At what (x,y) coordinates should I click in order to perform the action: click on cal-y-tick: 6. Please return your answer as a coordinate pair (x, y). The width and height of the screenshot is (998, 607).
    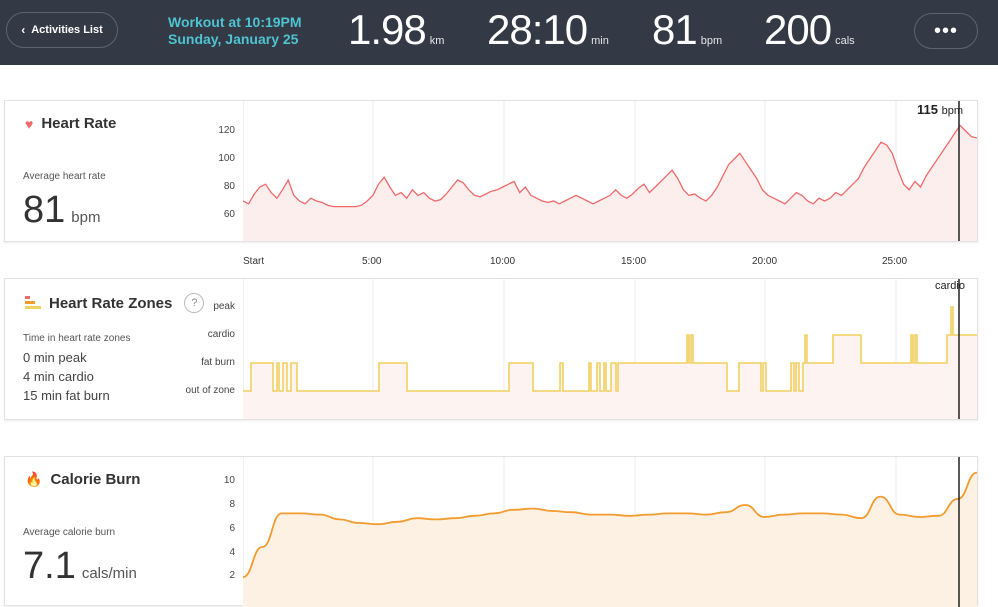
    Looking at the image, I should click on (232, 528).